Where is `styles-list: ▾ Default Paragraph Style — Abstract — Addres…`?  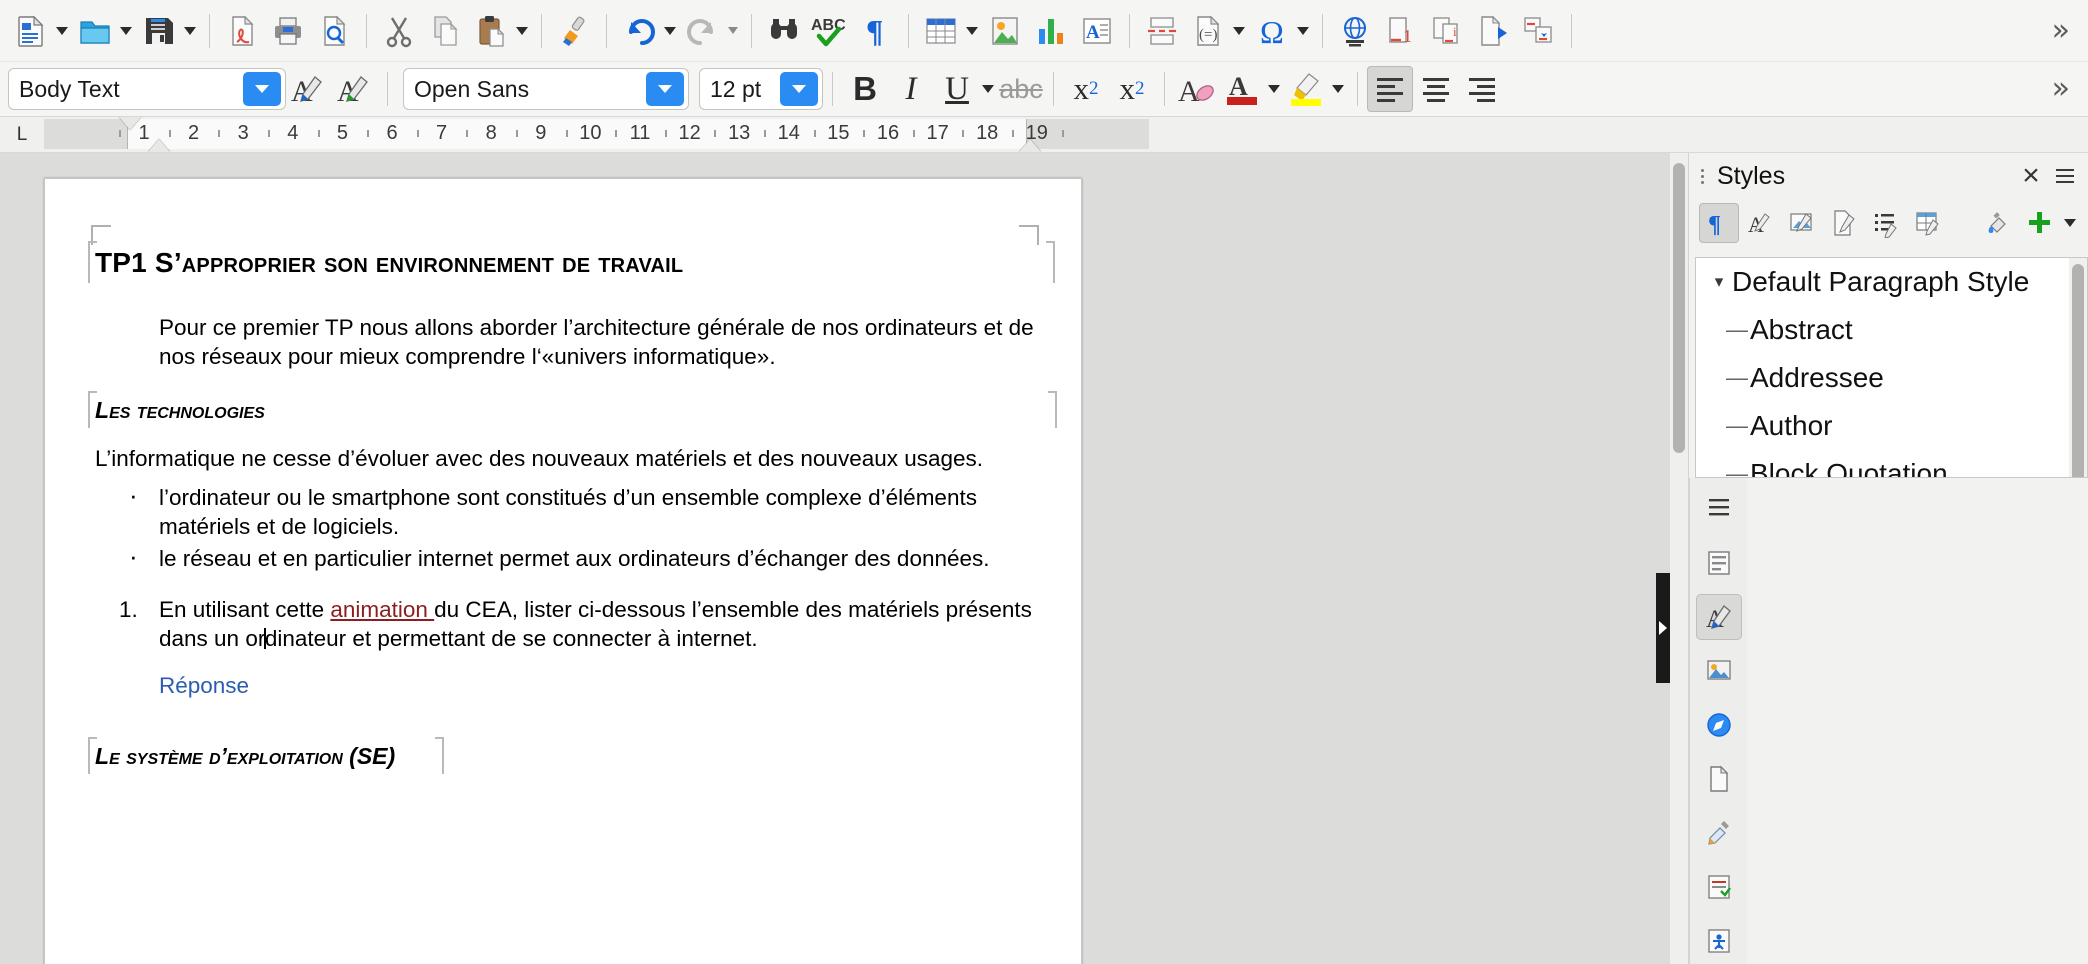
styles-list: ▾ Default Paragraph Style — Abstract — Addres… is located at coordinates (1882, 367).